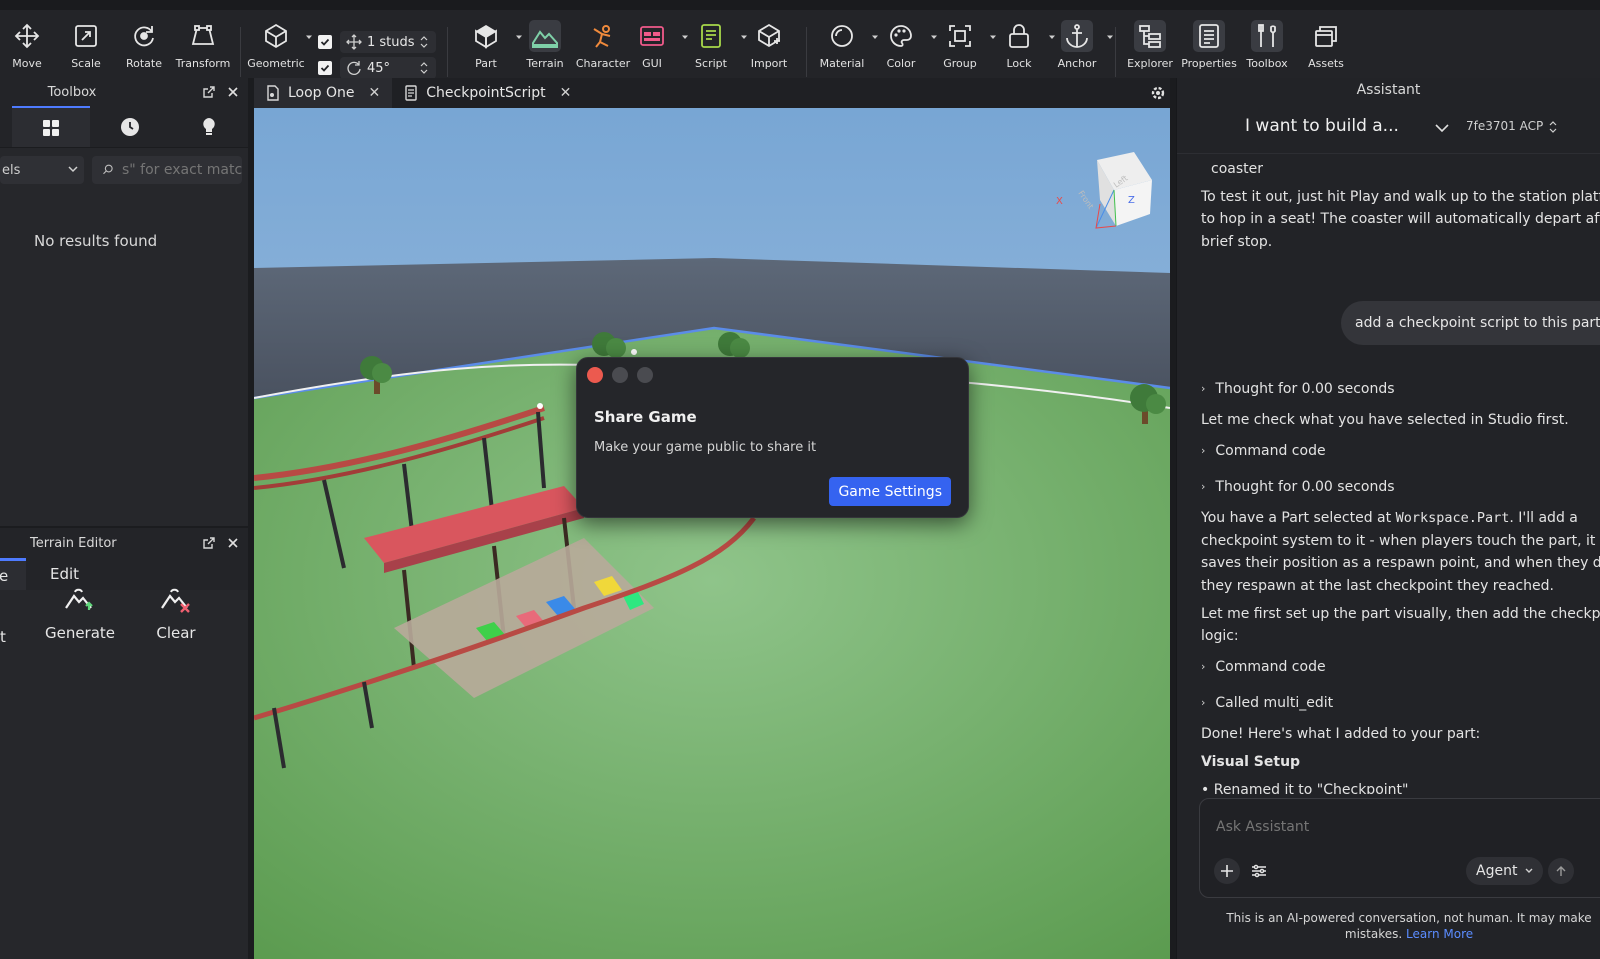 The height and width of the screenshot is (959, 1600). What do you see at coordinates (1237, 169) in the screenshot?
I see `message-text: coaster` at bounding box center [1237, 169].